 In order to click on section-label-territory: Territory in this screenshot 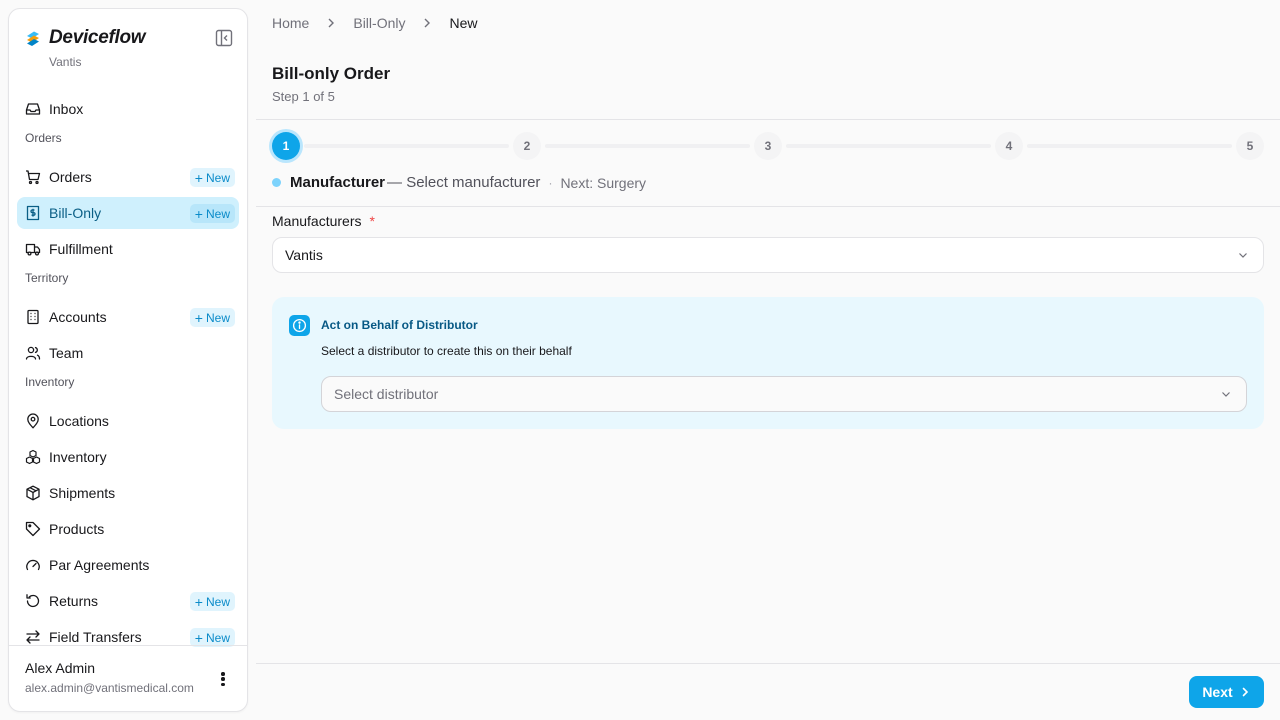, I will do `click(47, 278)`.